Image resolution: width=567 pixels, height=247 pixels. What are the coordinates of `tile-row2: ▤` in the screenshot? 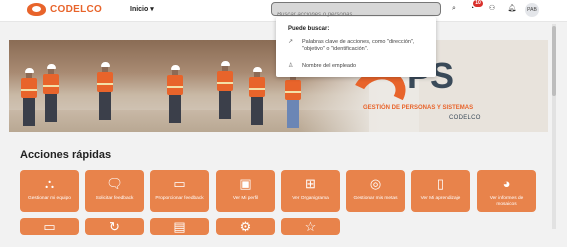 It's located at (179, 226).